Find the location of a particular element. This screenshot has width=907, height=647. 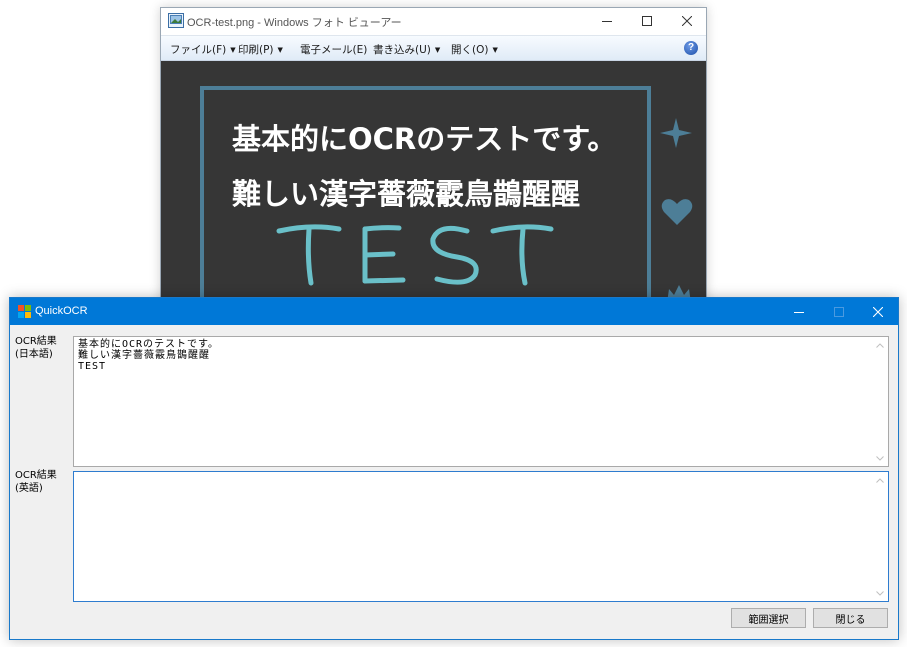

menu-open: 開く(O) ▼ is located at coordinates (474, 49).